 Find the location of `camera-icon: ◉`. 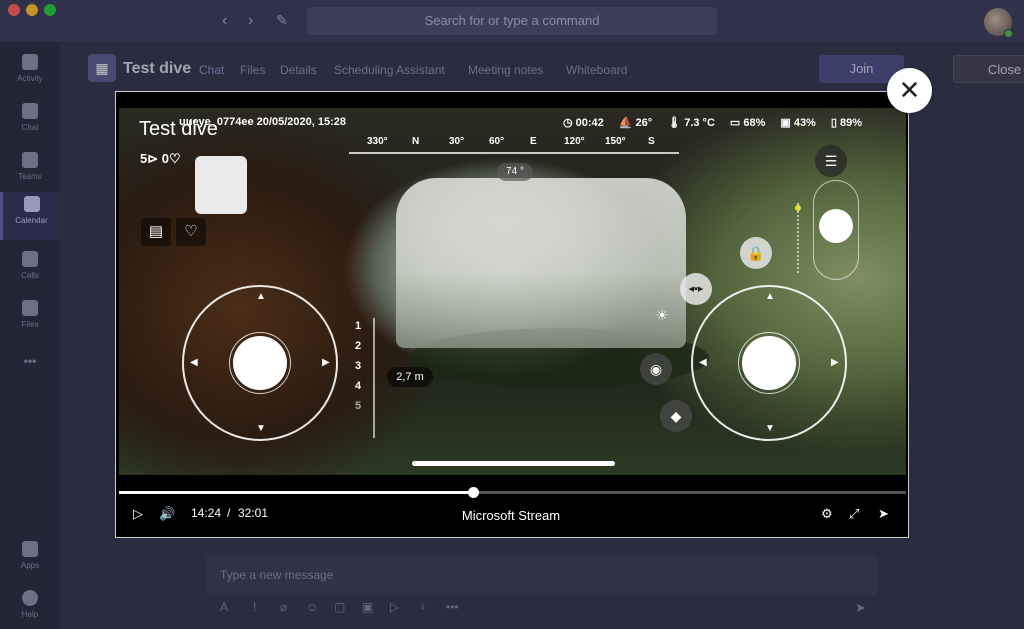

camera-icon: ◉ is located at coordinates (656, 369).